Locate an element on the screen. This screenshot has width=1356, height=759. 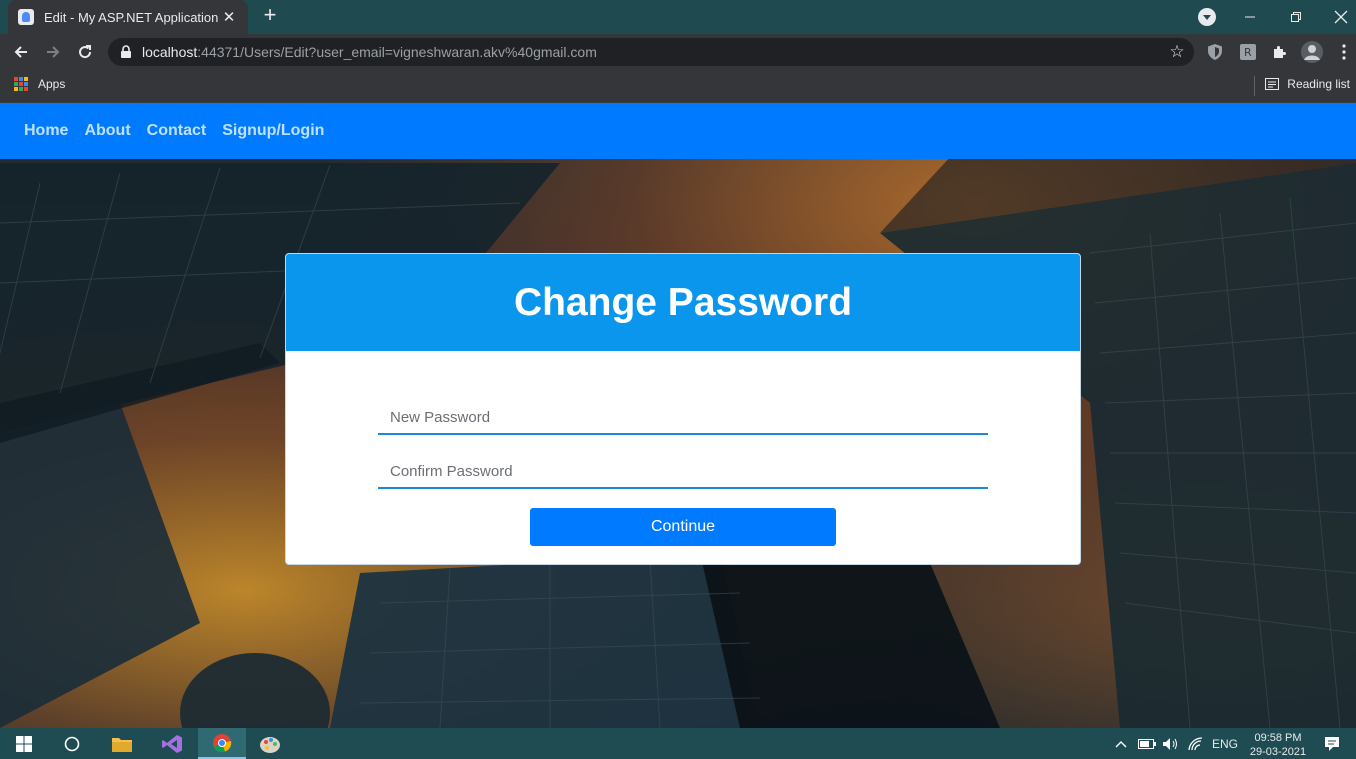
minimize-button is located at coordinates (1250, 17).